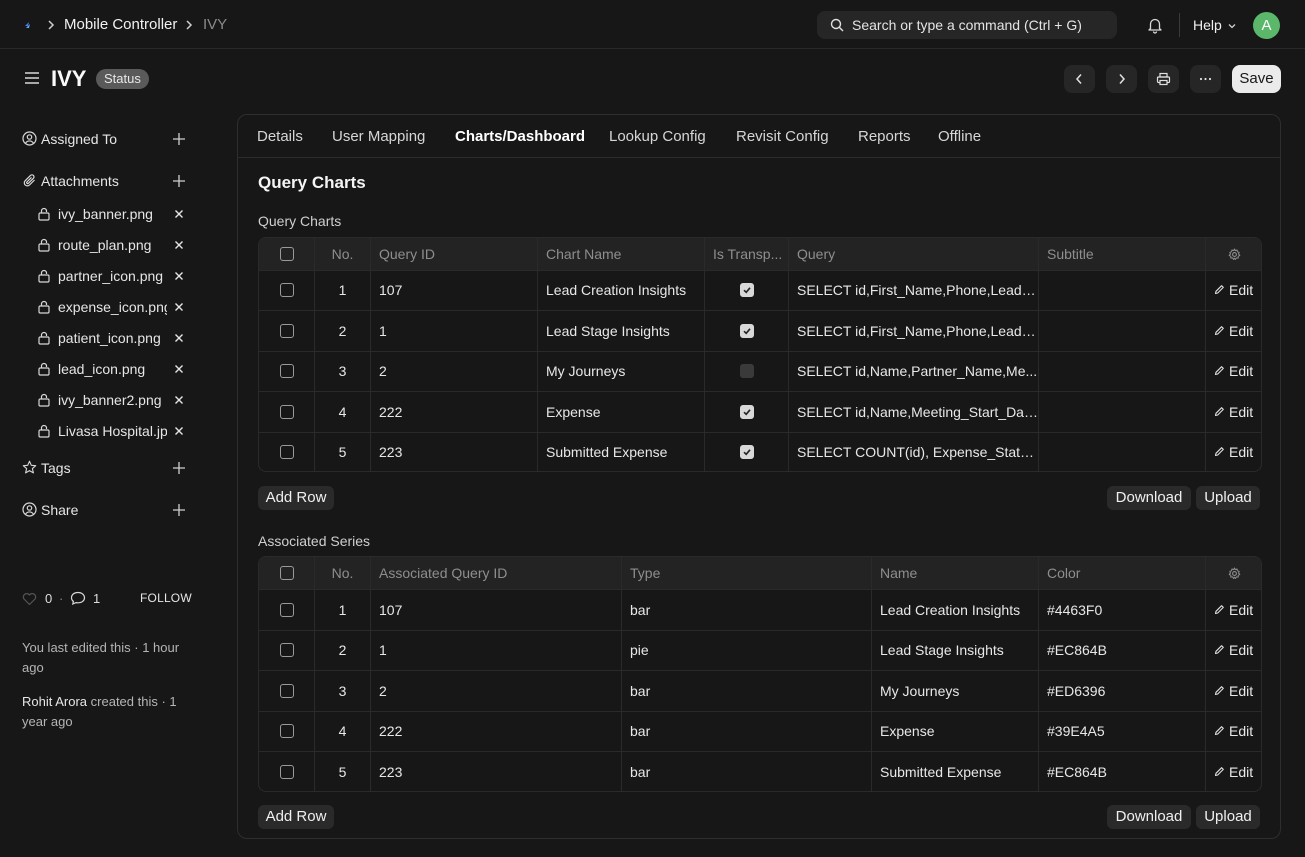 Image resolution: width=1305 pixels, height=857 pixels. What do you see at coordinates (495, 691) in the screenshot?
I see `cell-associated-query-id: 2` at bounding box center [495, 691].